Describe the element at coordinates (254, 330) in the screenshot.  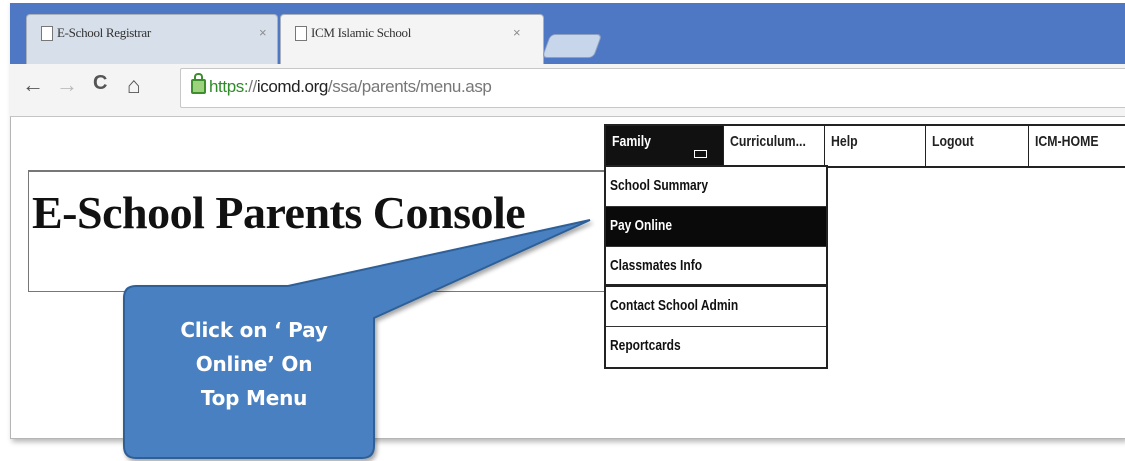
I see `callout-line: Click on ‘ Pay` at that location.